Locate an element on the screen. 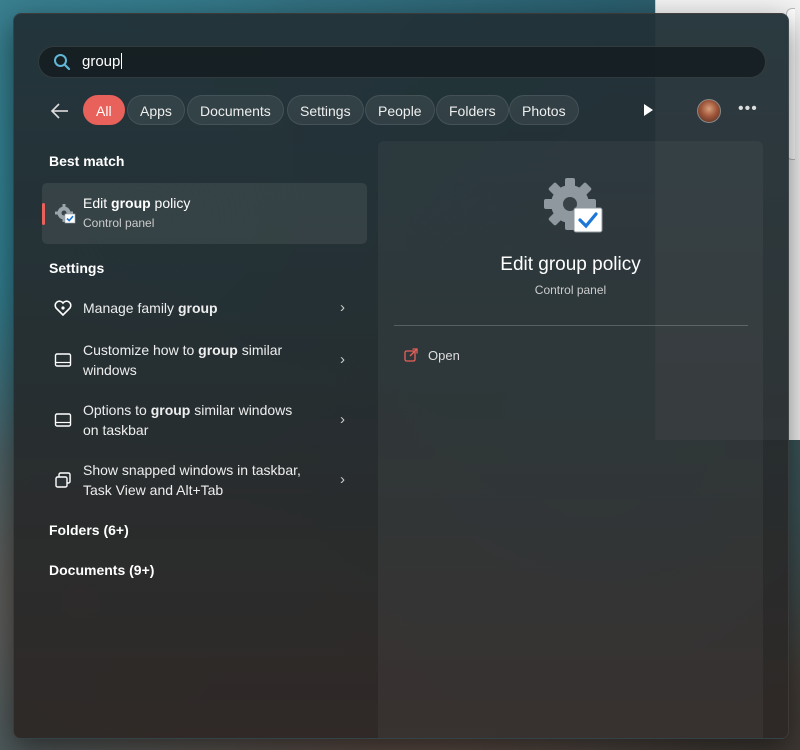  back-arrow-icon is located at coordinates (60, 111).